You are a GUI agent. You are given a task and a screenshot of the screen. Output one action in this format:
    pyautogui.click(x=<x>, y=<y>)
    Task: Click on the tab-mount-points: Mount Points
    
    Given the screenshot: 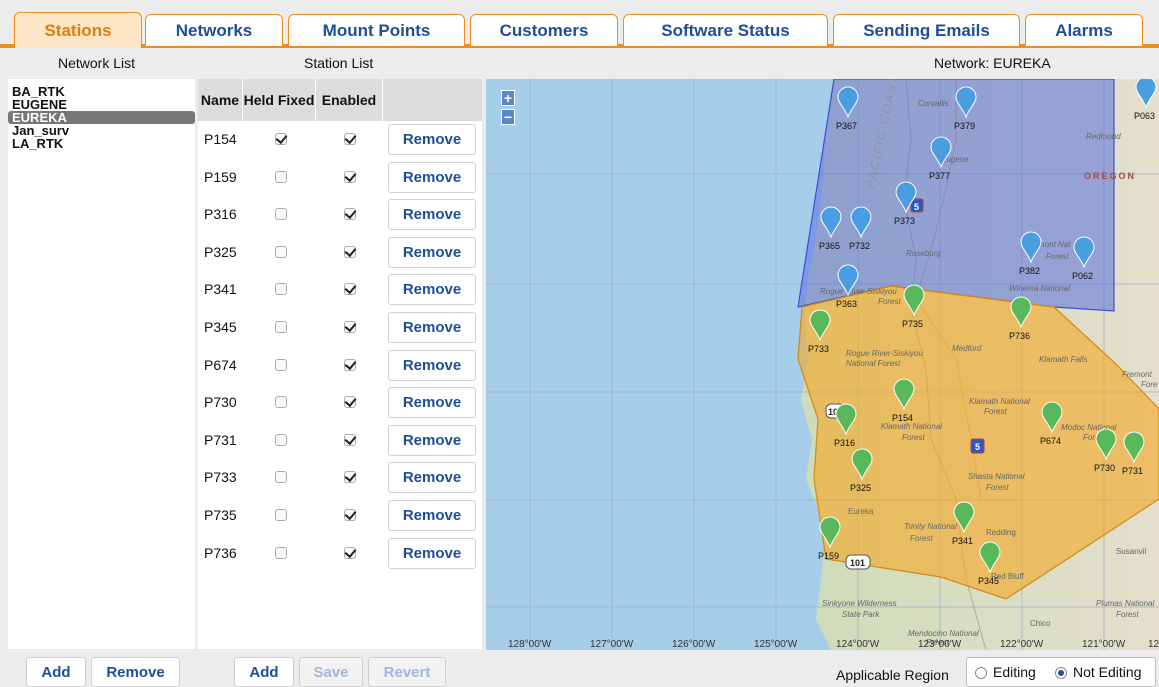 What is the action you would take?
    pyautogui.click(x=376, y=30)
    